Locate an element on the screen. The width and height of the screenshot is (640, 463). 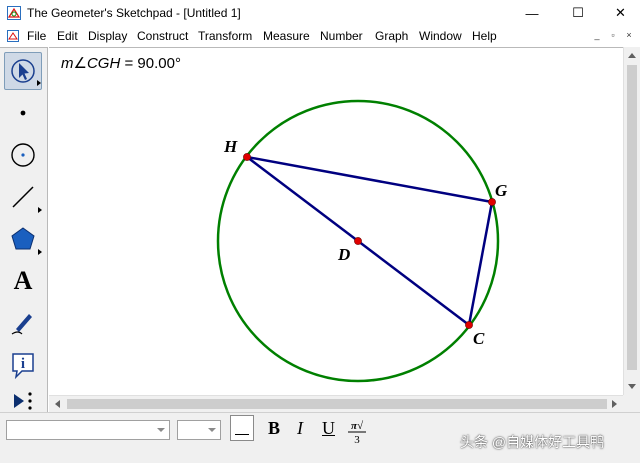
menu-graph: Graph is located at coordinates (391, 36).